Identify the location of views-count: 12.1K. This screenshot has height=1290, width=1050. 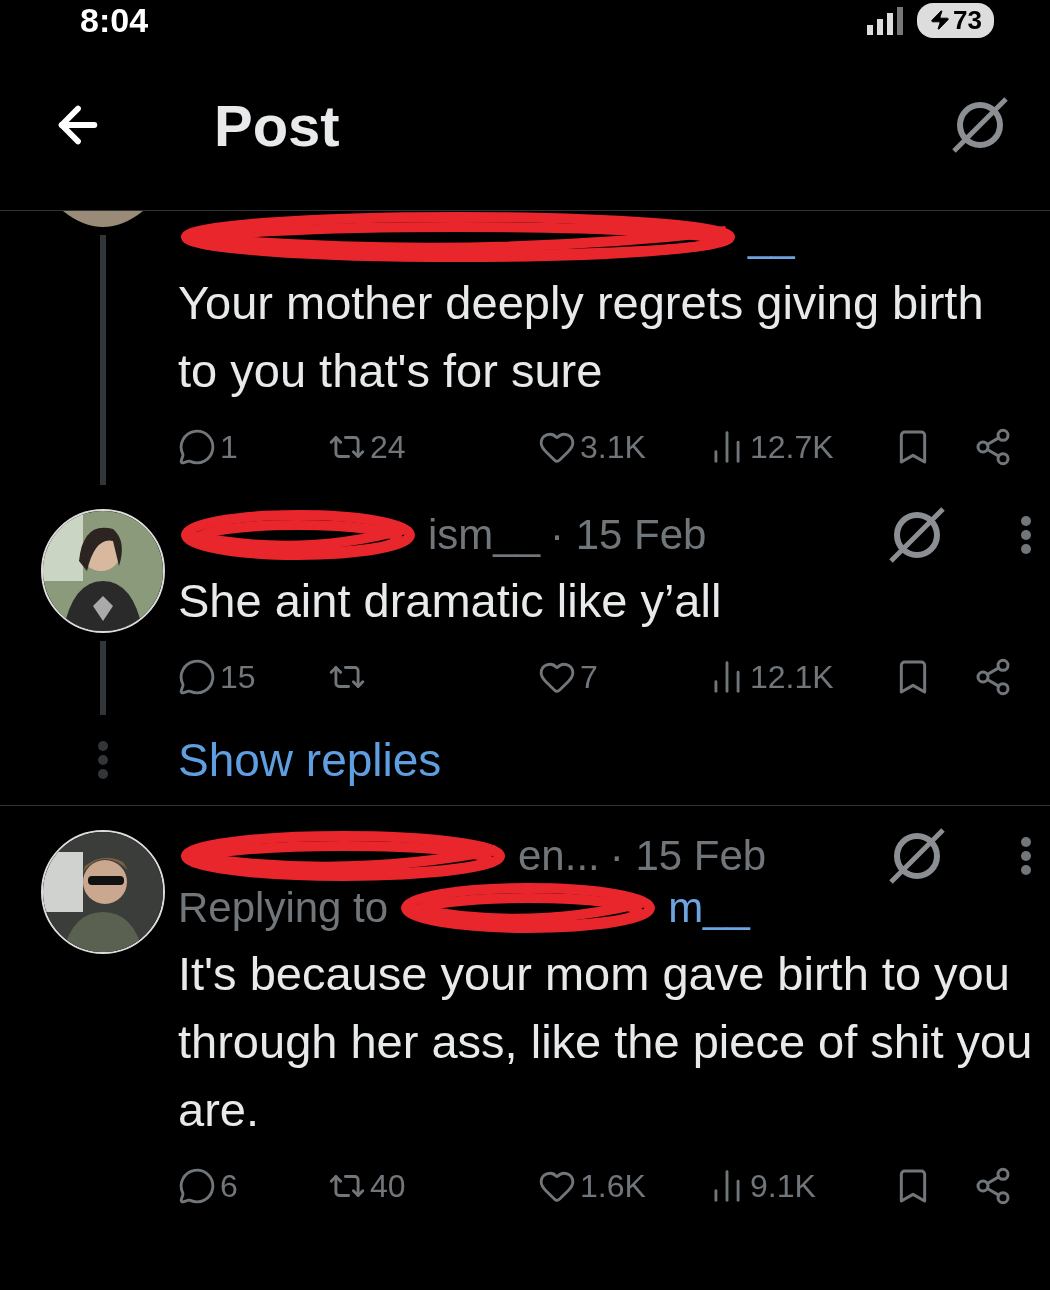
(792, 677).